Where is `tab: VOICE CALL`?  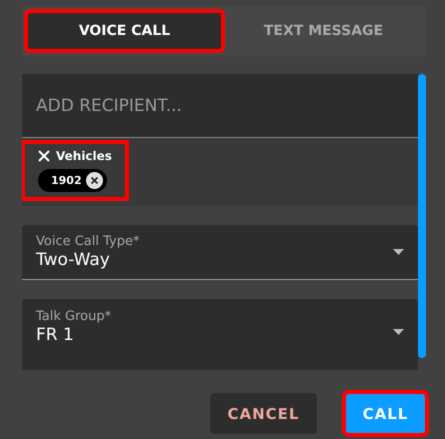 tab: VOICE CALL is located at coordinates (124, 31).